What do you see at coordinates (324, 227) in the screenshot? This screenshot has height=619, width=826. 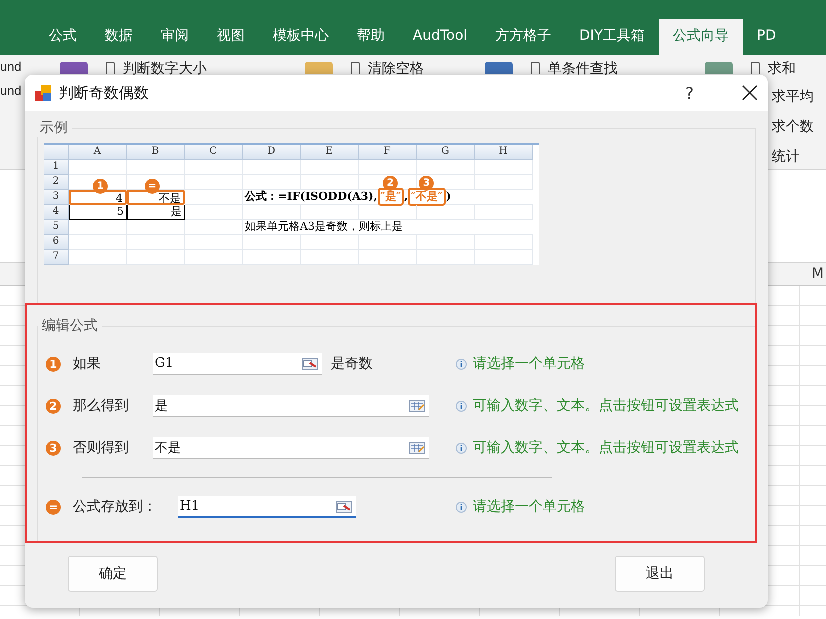 I see `note-text: 如果单元格A3是奇数，则标上是` at bounding box center [324, 227].